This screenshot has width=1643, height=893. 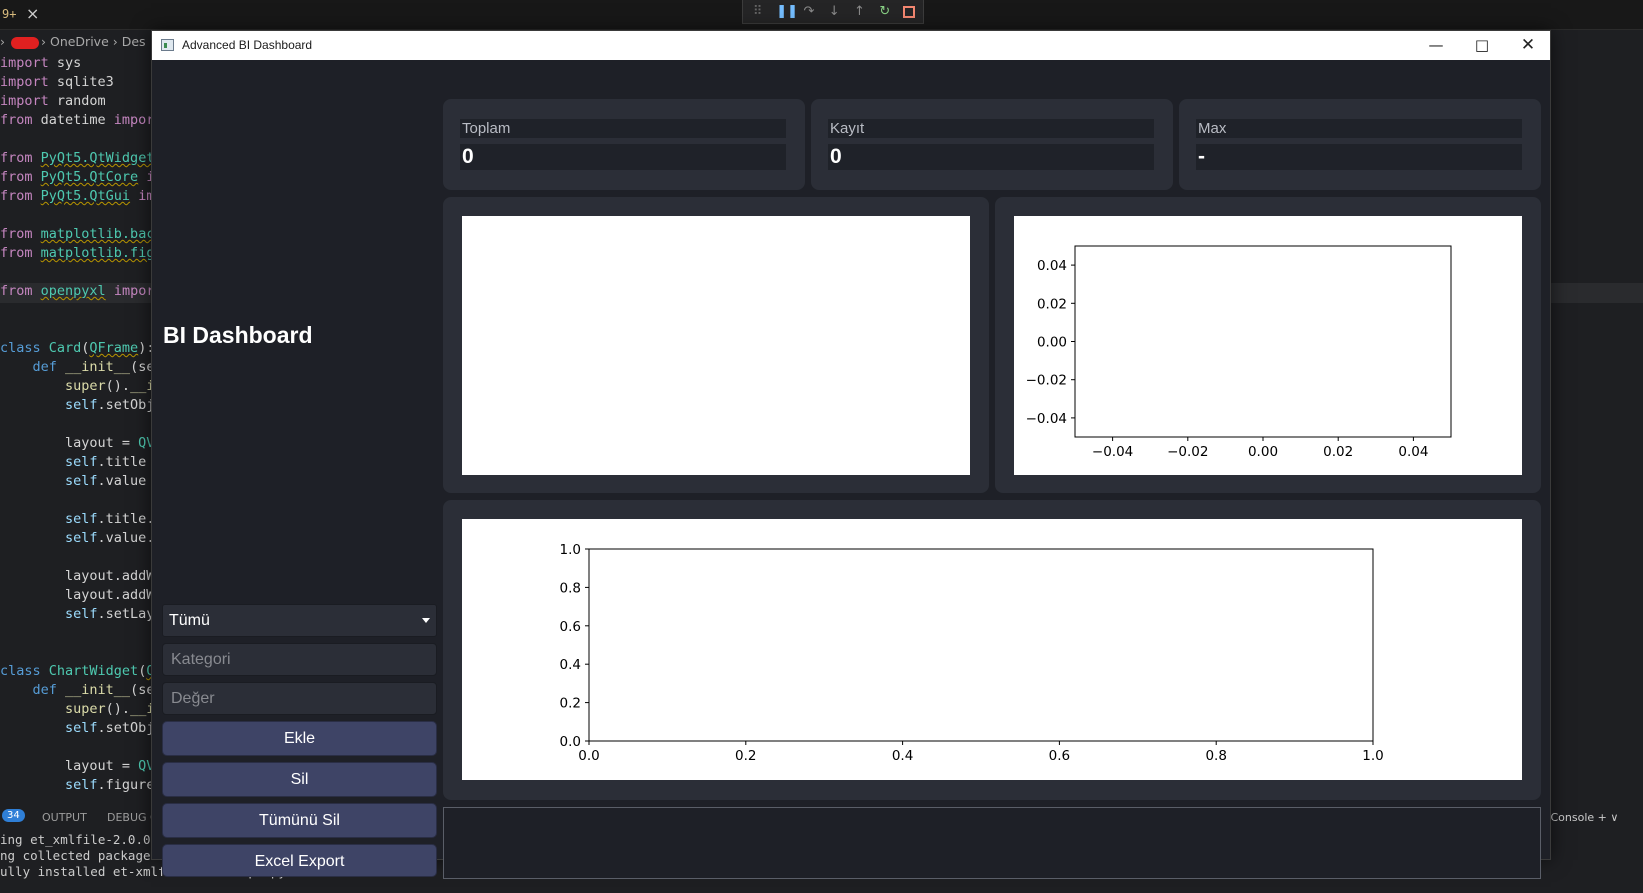 I want to click on minimize-button: —, so click(x=1436, y=45).